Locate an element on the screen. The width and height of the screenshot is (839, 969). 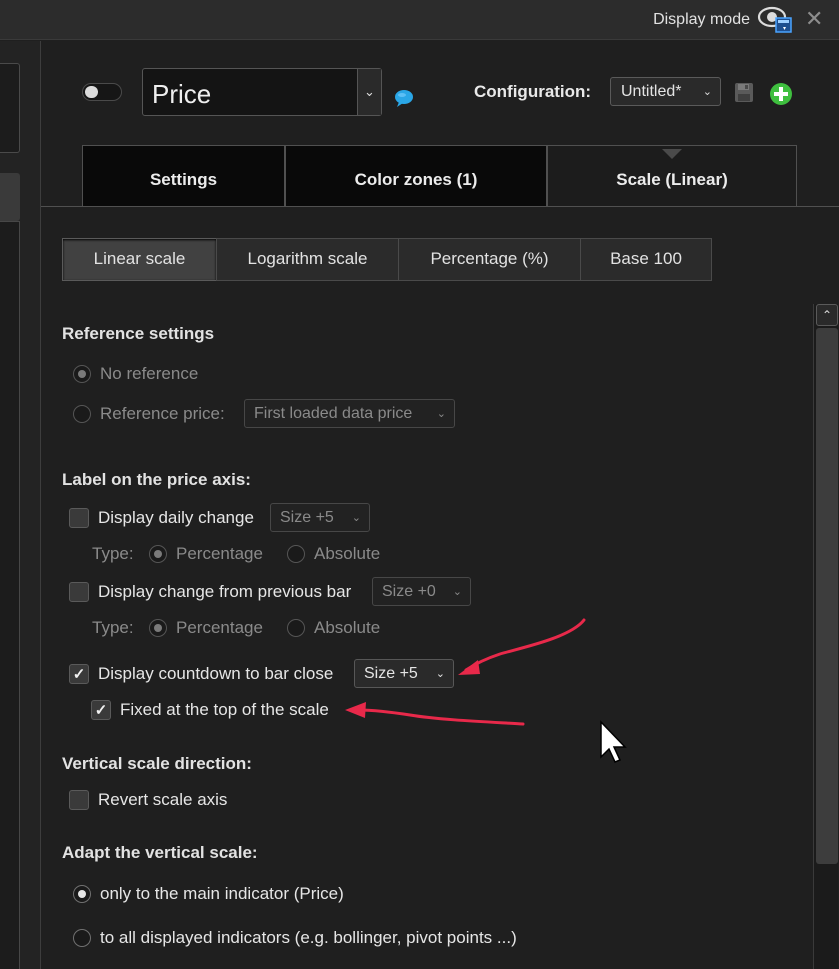
left-panel-box is located at coordinates (10, 108).